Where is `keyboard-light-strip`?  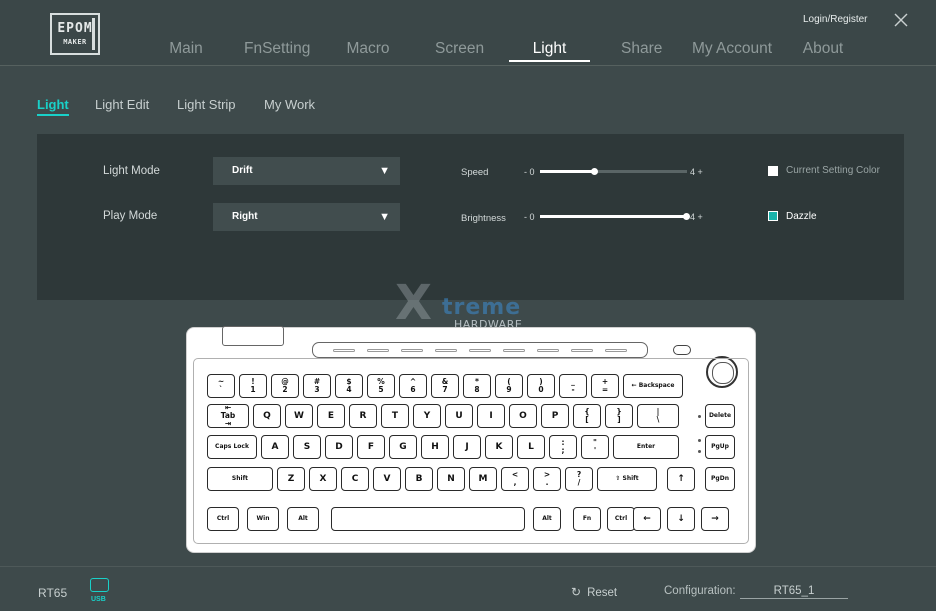 keyboard-light-strip is located at coordinates (480, 350).